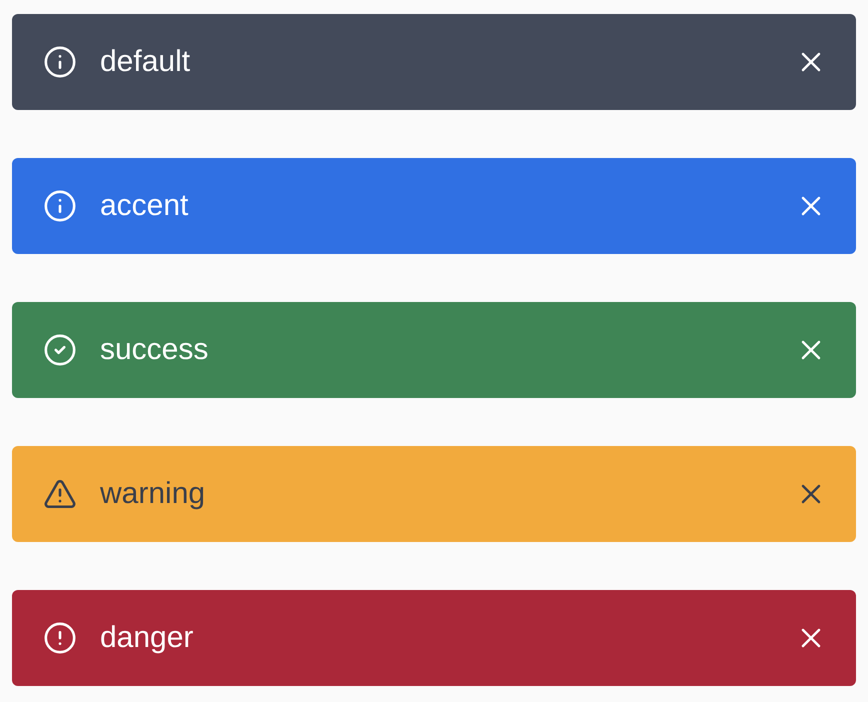  What do you see at coordinates (60, 494) in the screenshot?
I see `warning-icon` at bounding box center [60, 494].